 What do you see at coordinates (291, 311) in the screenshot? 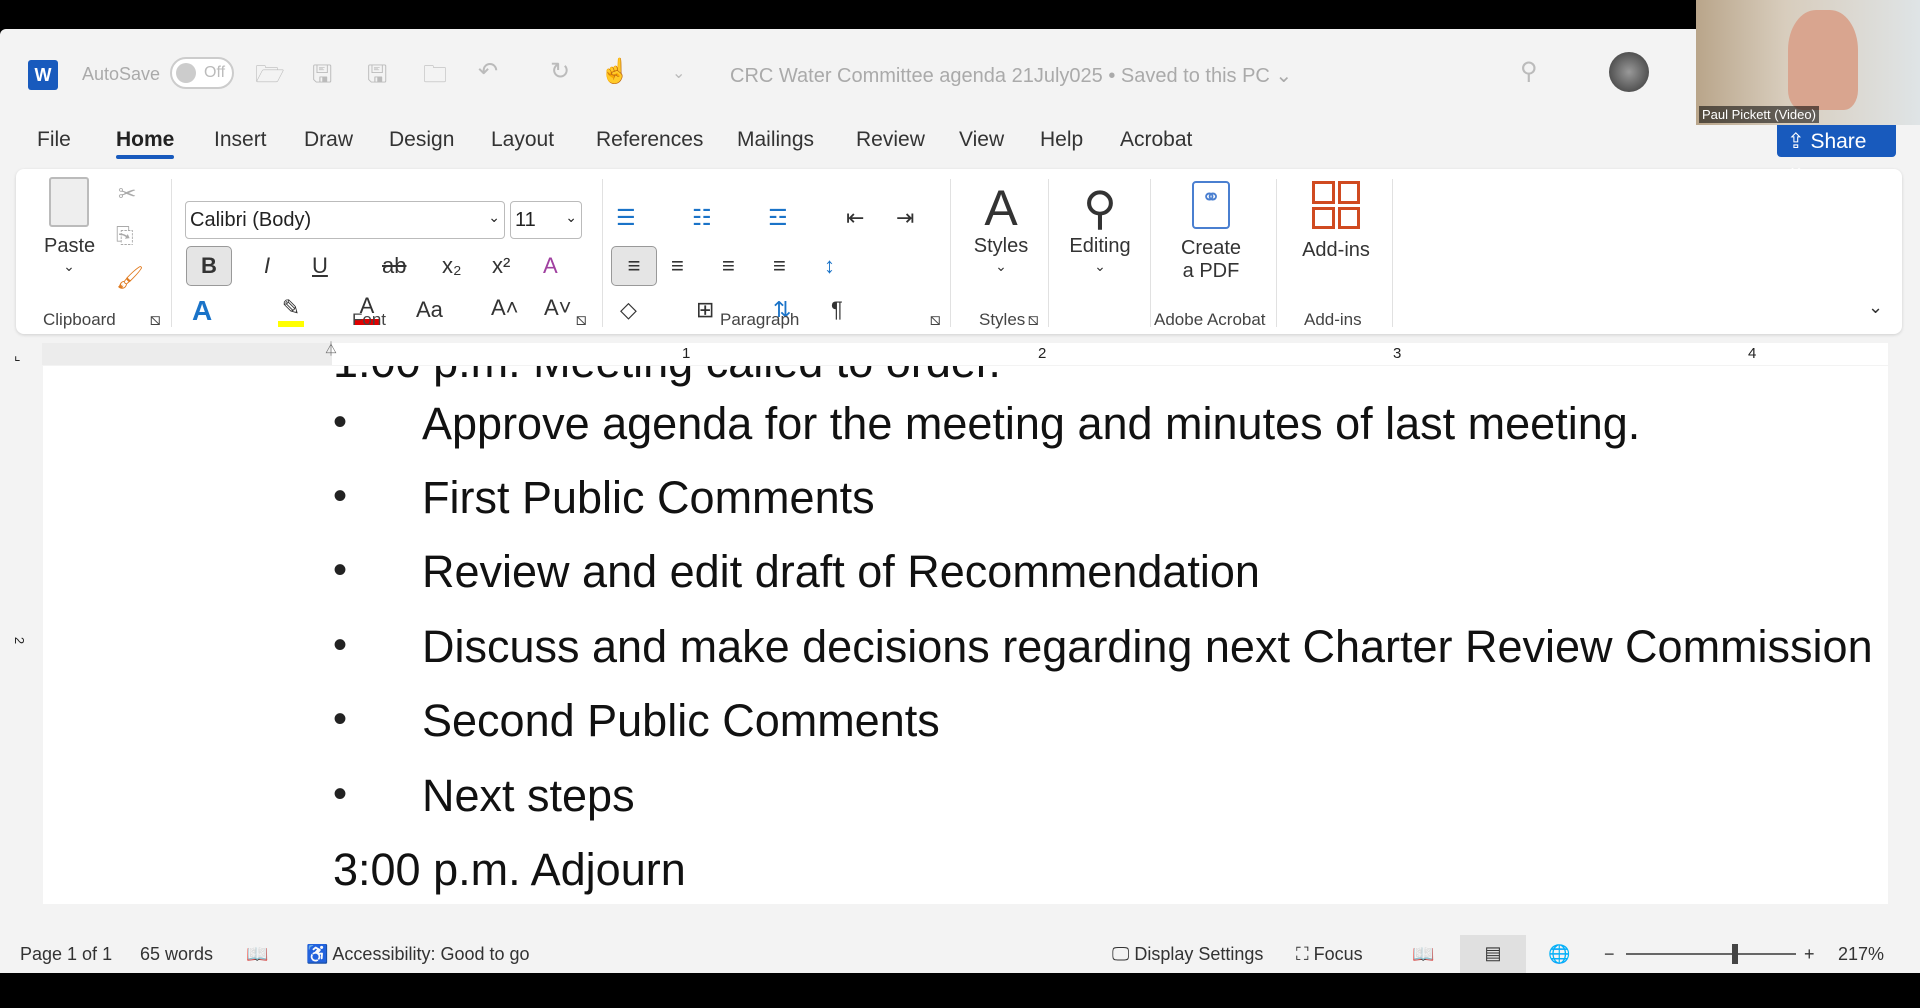
I see `highlight-icon: ✎` at bounding box center [291, 311].